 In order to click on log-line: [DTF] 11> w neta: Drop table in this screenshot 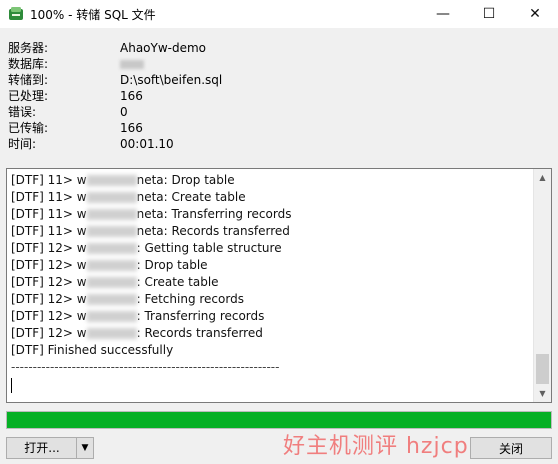, I will do `click(123, 180)`.